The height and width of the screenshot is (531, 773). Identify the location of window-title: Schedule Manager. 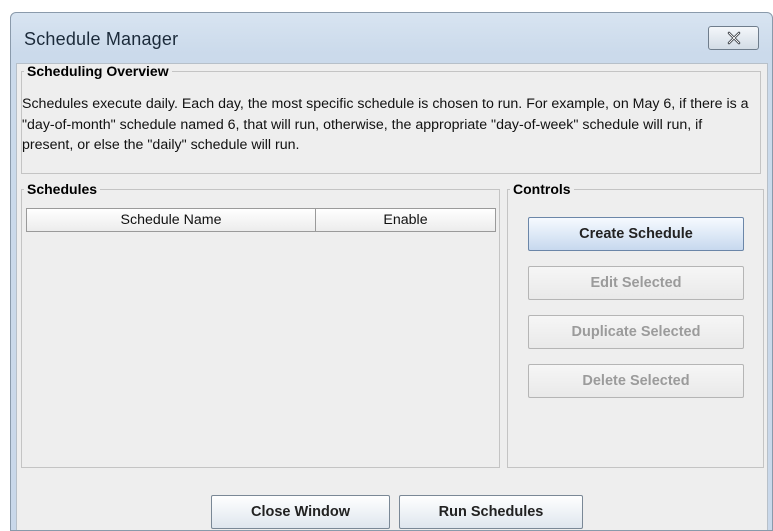
(101, 39).